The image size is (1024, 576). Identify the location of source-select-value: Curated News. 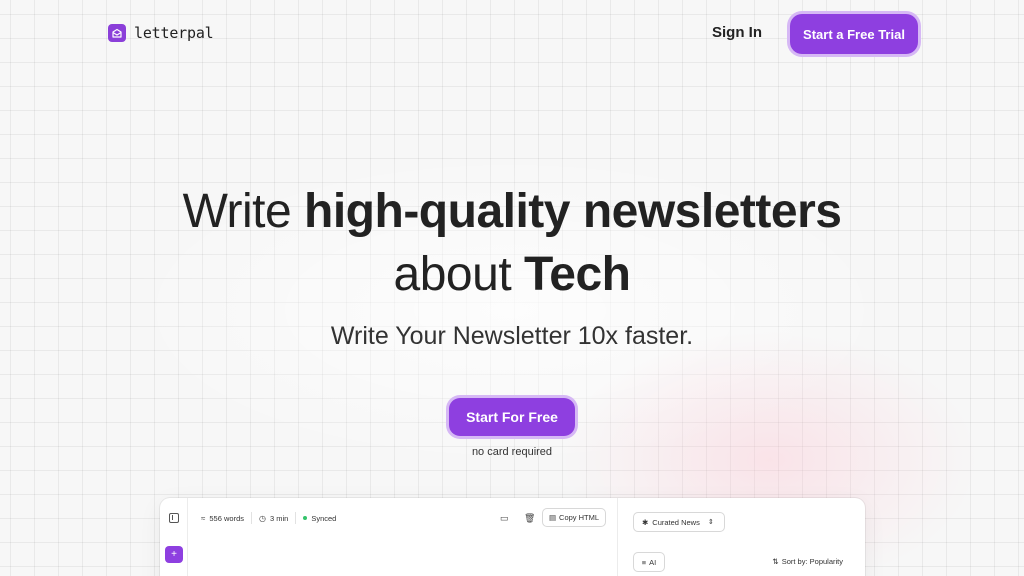
(676, 522).